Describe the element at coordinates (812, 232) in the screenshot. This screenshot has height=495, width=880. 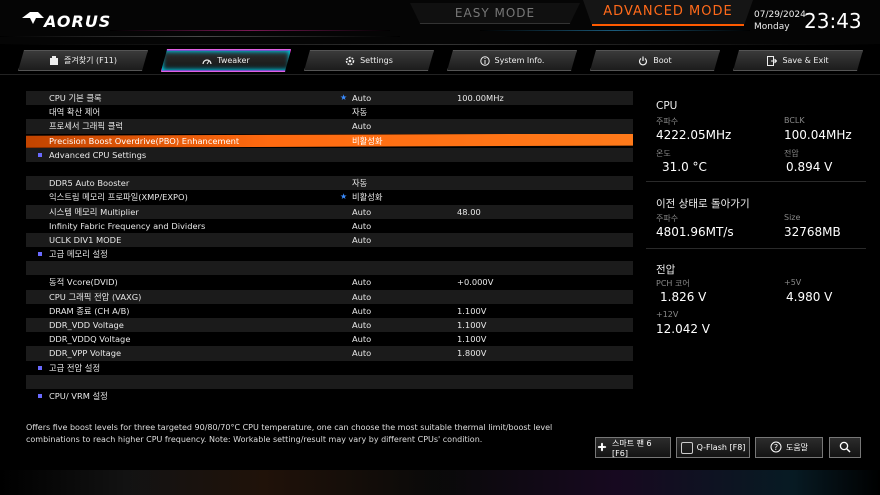
I see `mem-size-value: 32768MB` at that location.